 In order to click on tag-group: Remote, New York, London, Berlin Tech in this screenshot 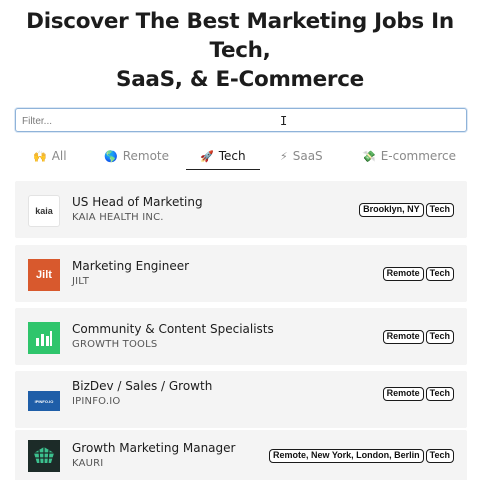, I will do `click(361, 456)`.